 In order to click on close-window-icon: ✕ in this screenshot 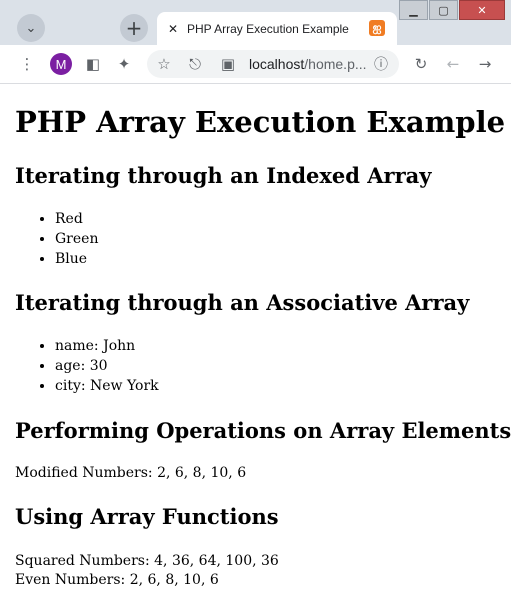, I will do `click(482, 10)`.